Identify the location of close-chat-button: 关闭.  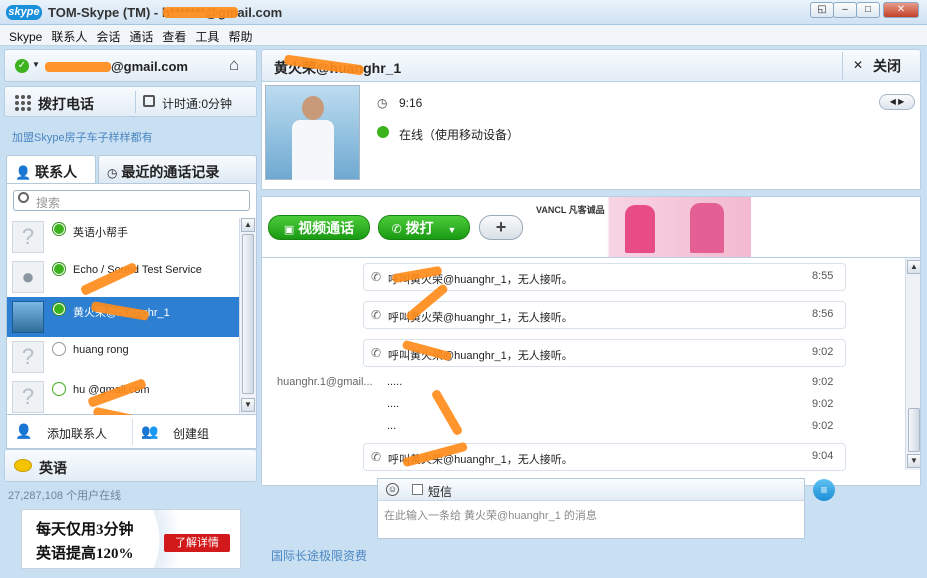
(887, 66).